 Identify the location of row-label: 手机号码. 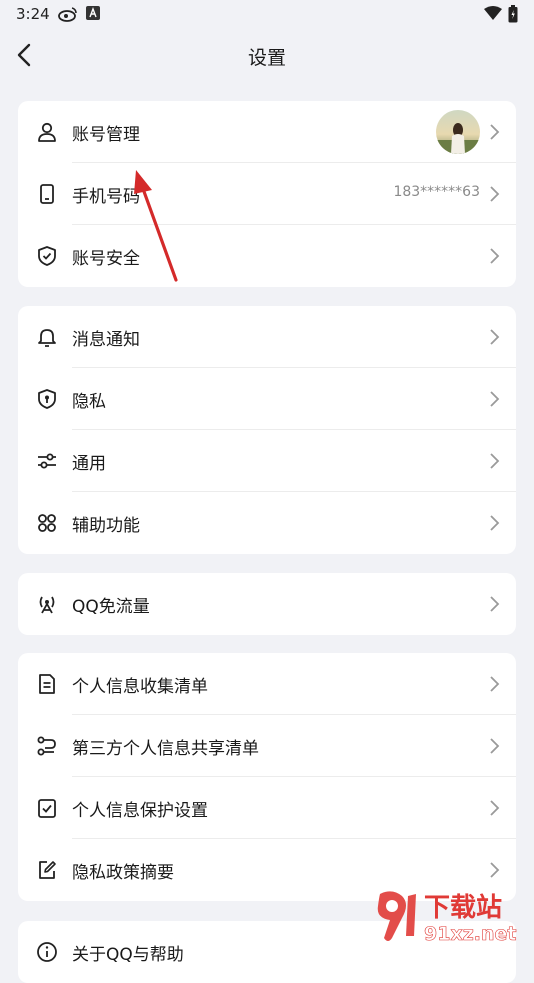
(106, 197).